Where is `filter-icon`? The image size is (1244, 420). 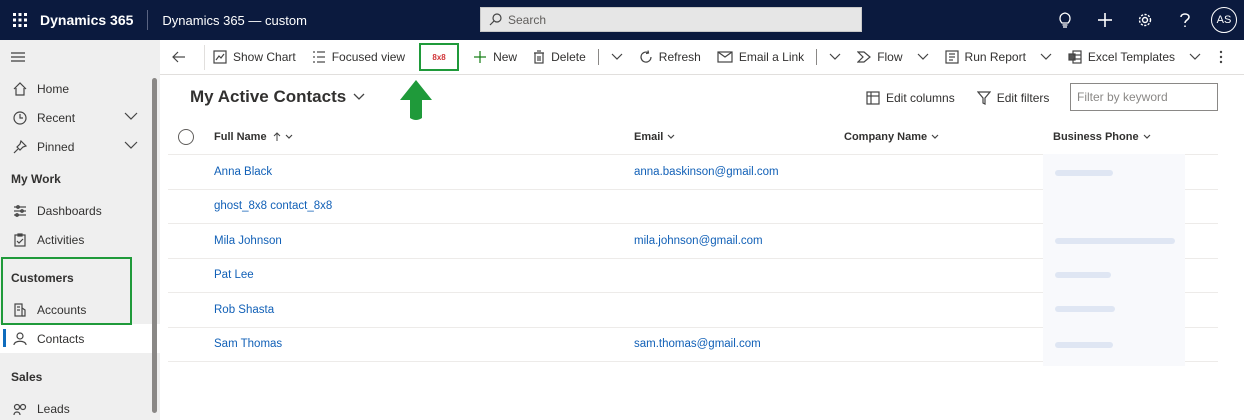 filter-icon is located at coordinates (983, 98).